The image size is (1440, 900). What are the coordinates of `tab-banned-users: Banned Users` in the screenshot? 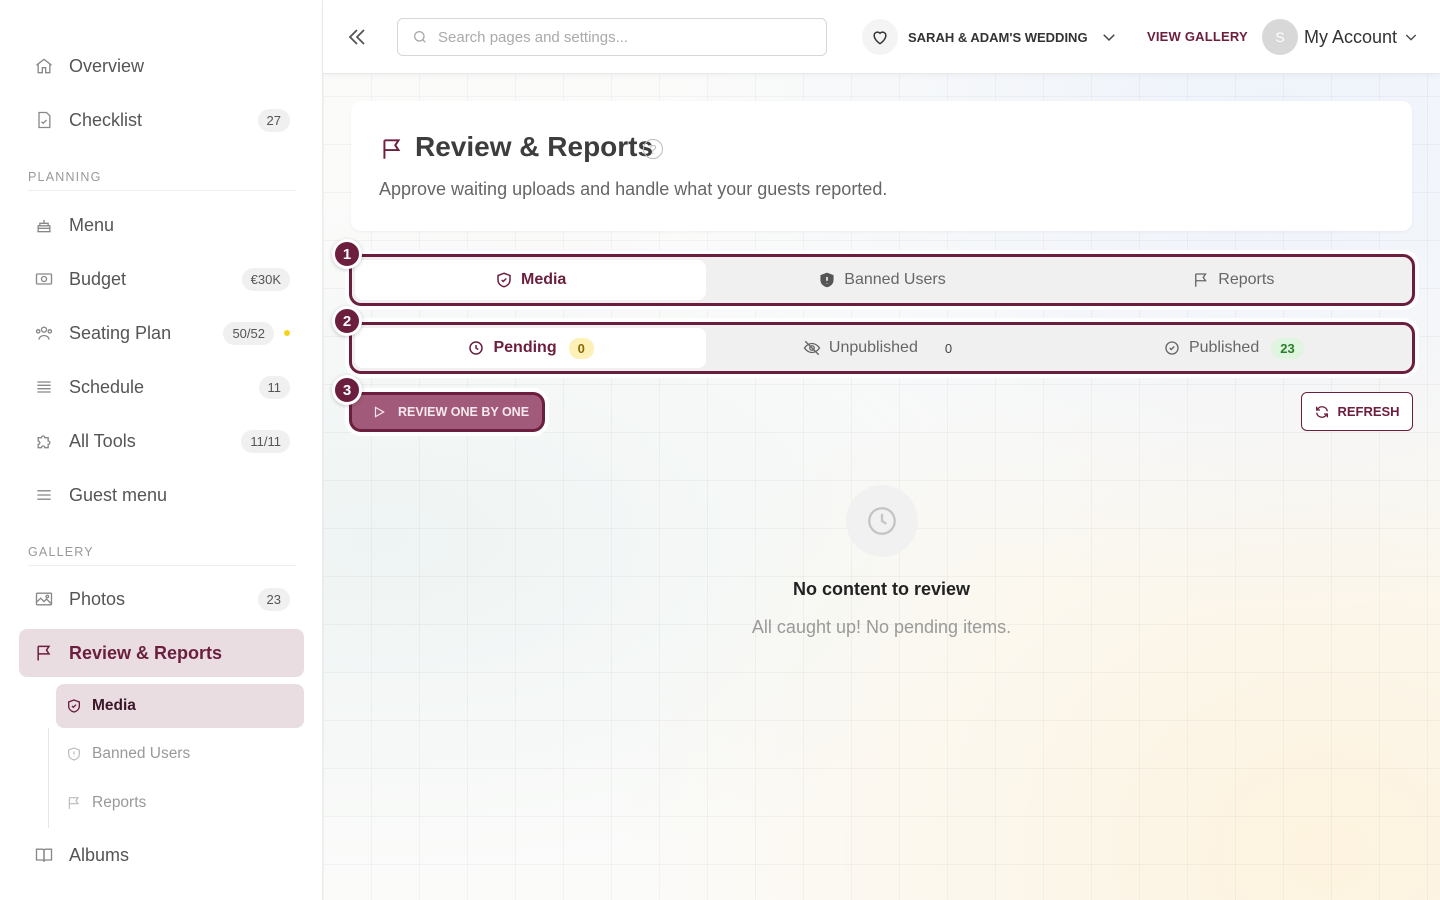 It's located at (881, 280).